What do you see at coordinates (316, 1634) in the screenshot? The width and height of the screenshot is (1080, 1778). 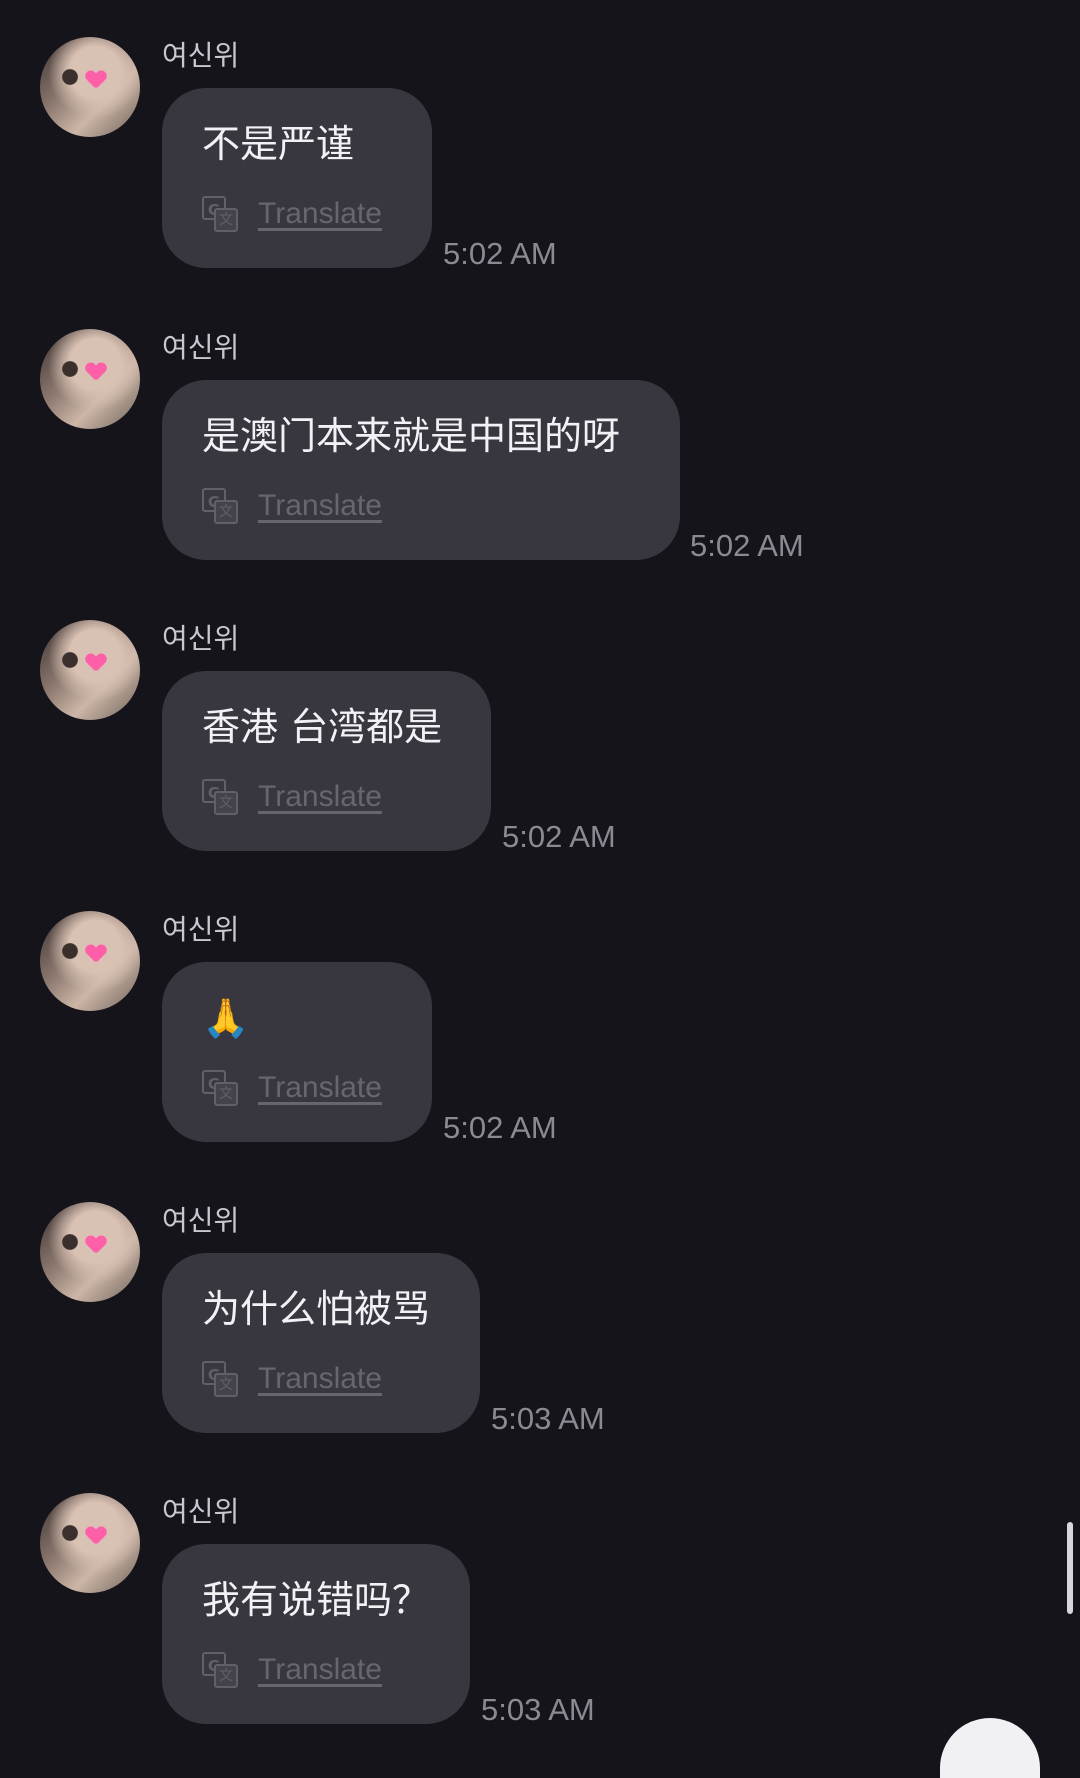 I see `message-bubble: 我有说错吗？ G文 Translate` at bounding box center [316, 1634].